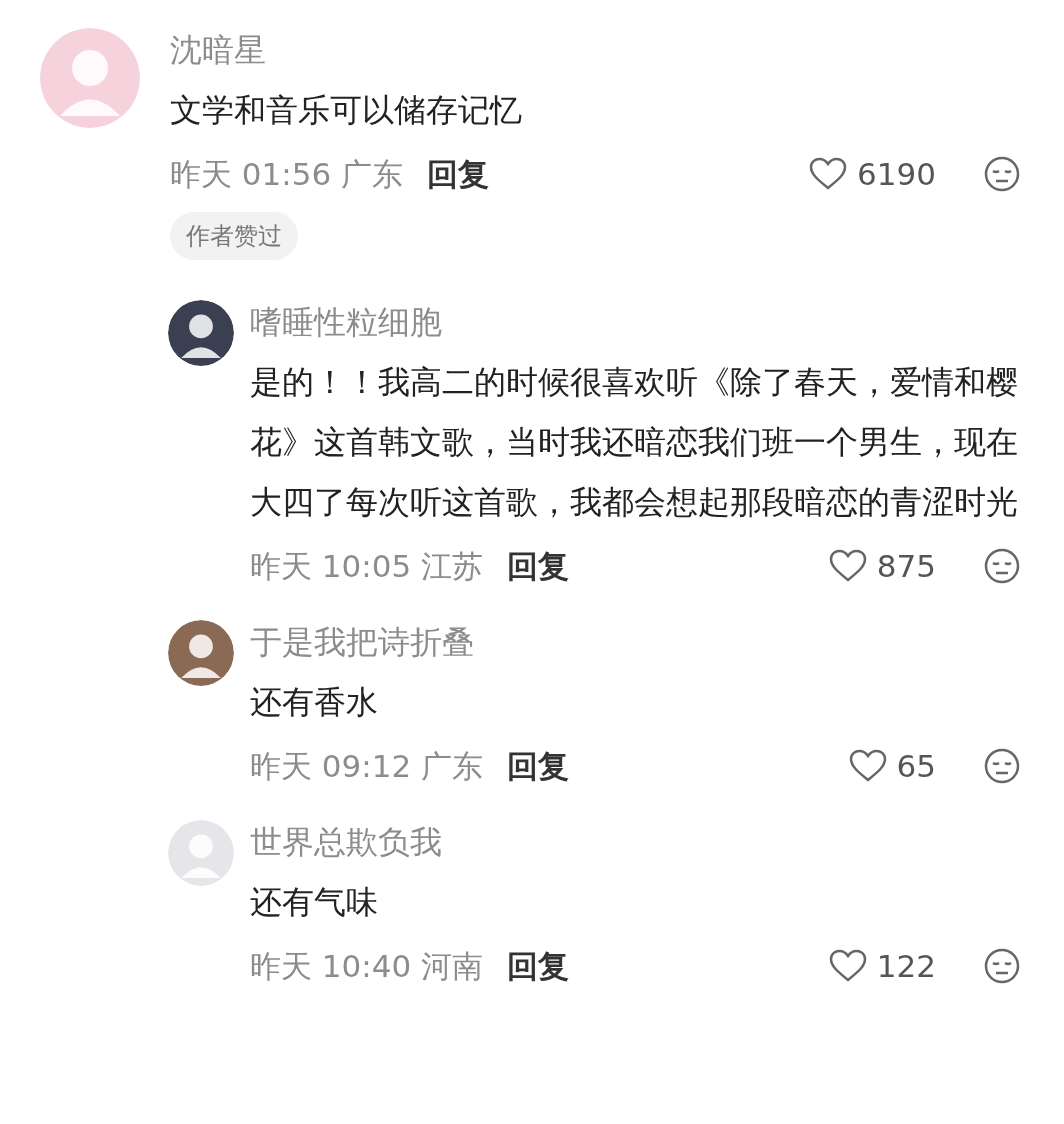 This screenshot has width=1064, height=1124. What do you see at coordinates (367, 966) in the screenshot?
I see `comment-meta: 昨天 10:40 河南` at bounding box center [367, 966].